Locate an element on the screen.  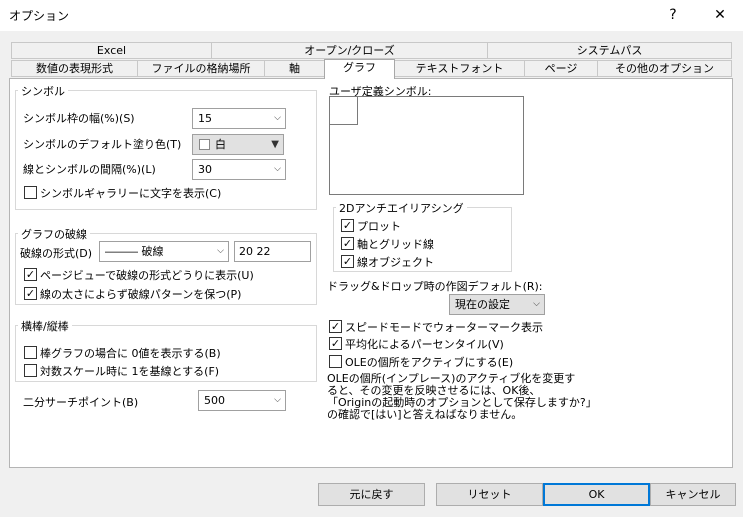
break-pattern-input: 20 22 is located at coordinates (272, 251).